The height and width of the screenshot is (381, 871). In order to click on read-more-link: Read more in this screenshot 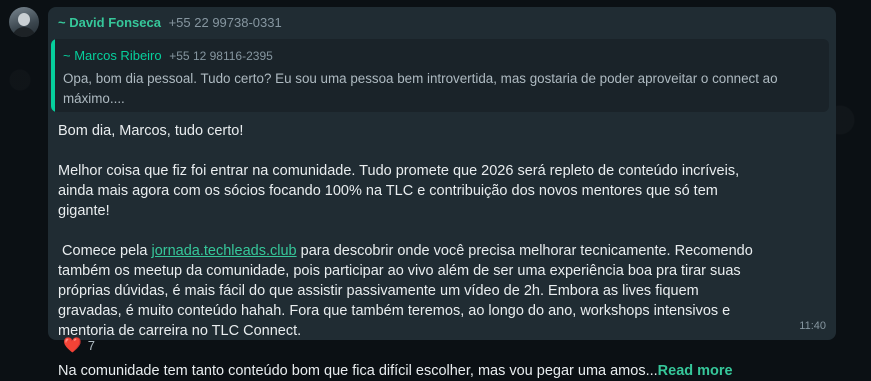, I will do `click(695, 371)`.